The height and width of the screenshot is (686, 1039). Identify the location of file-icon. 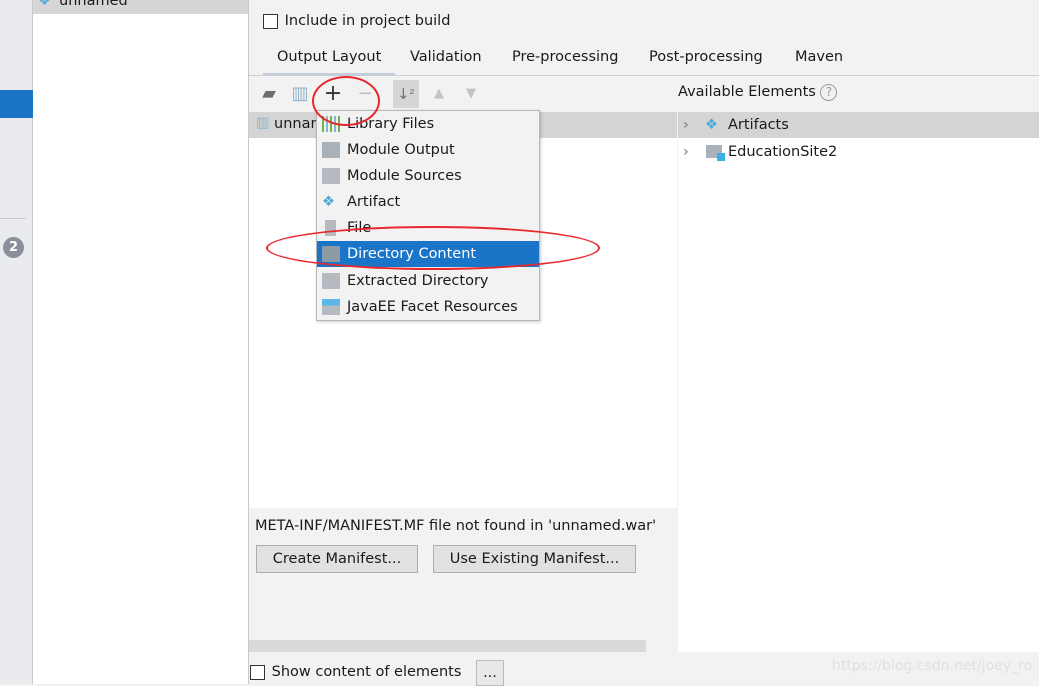
(330, 228).